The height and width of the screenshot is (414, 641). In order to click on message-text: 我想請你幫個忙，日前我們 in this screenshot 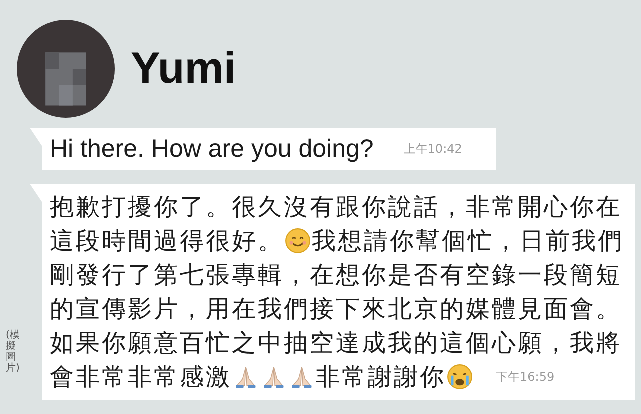, I will do `click(468, 241)`.